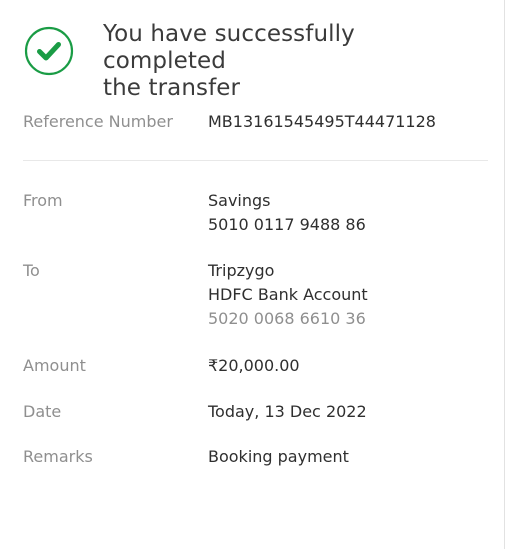 Image resolution: width=506 pixels, height=549 pixels. What do you see at coordinates (58, 456) in the screenshot?
I see `remarks-label: Remarks` at bounding box center [58, 456].